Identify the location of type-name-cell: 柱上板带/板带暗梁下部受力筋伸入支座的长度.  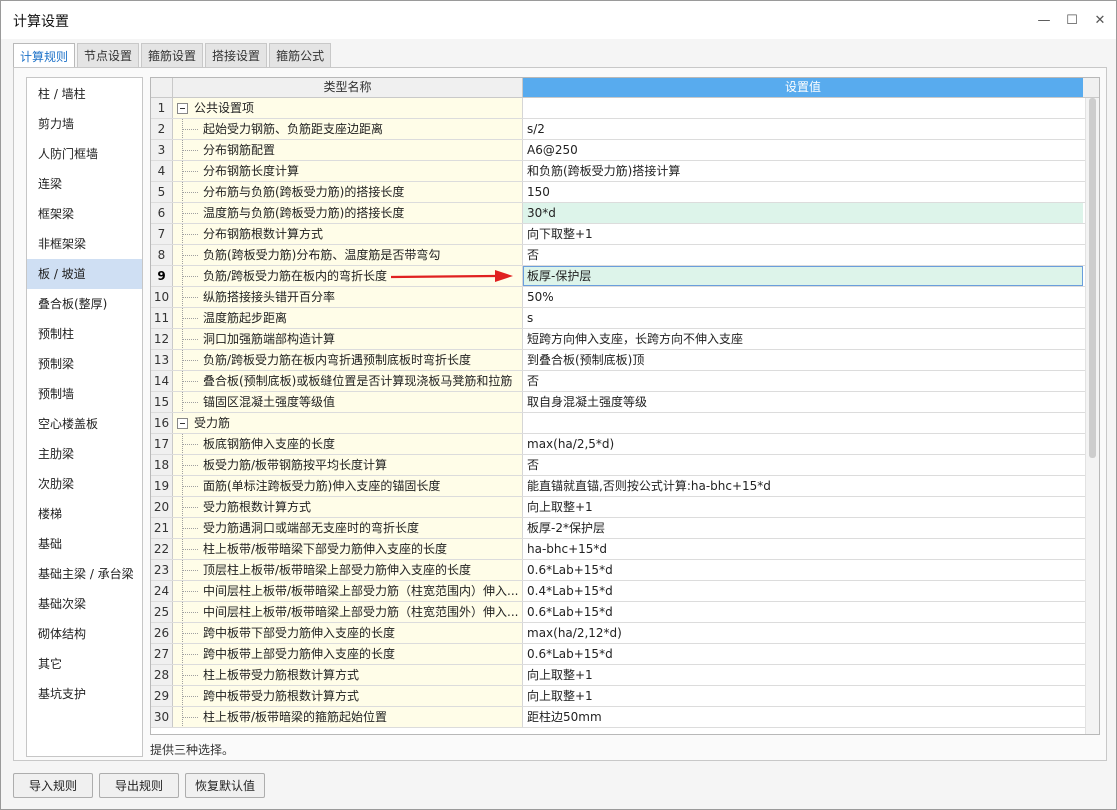
(348, 549).